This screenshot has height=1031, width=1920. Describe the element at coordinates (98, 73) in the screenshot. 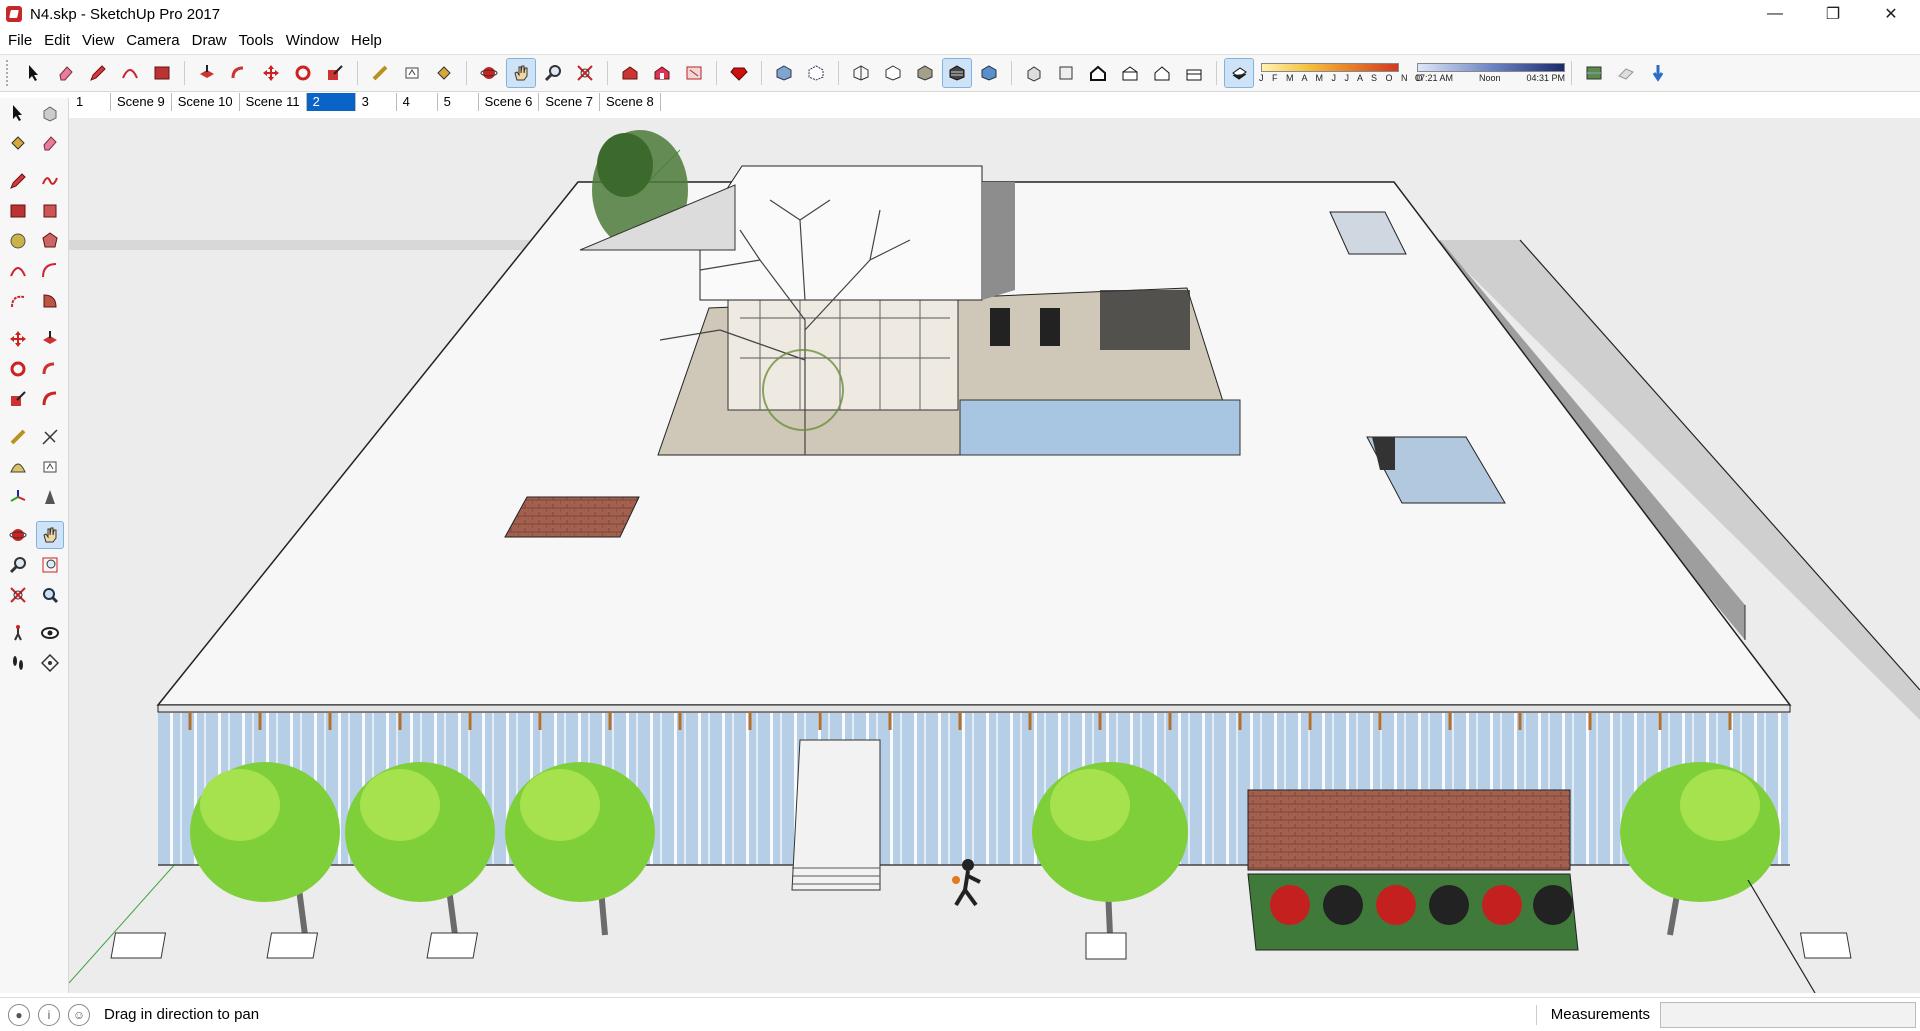

I see `pencil-tool-button` at that location.